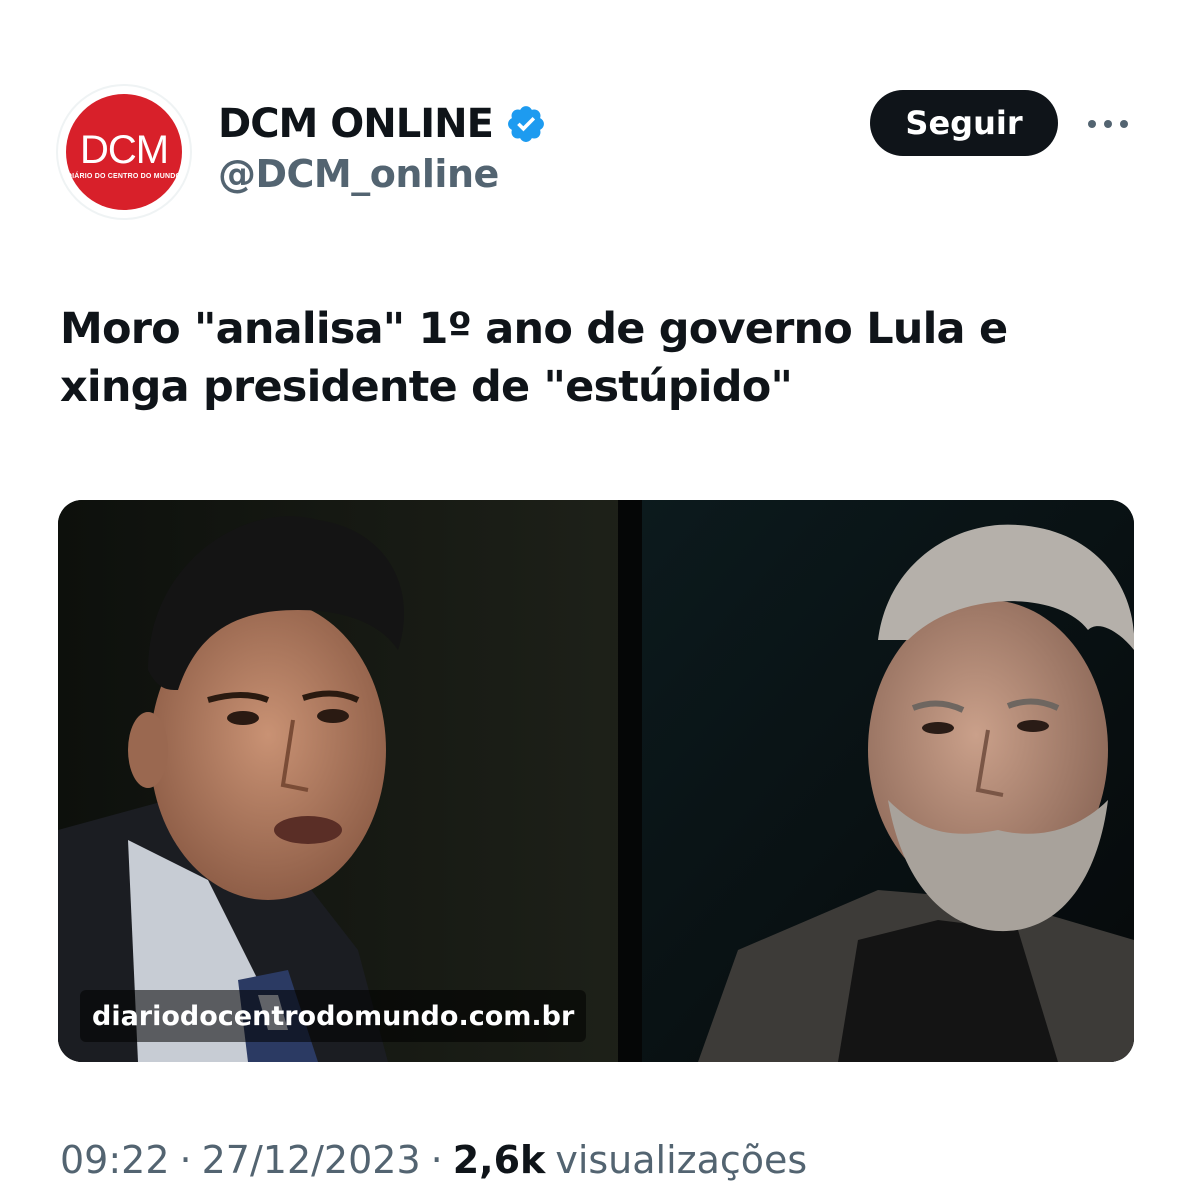 This screenshot has width=1192, height=1200. I want to click on post-meta: 09:22 · 27/12/2023 · 2,6k visualizações, so click(433, 1160).